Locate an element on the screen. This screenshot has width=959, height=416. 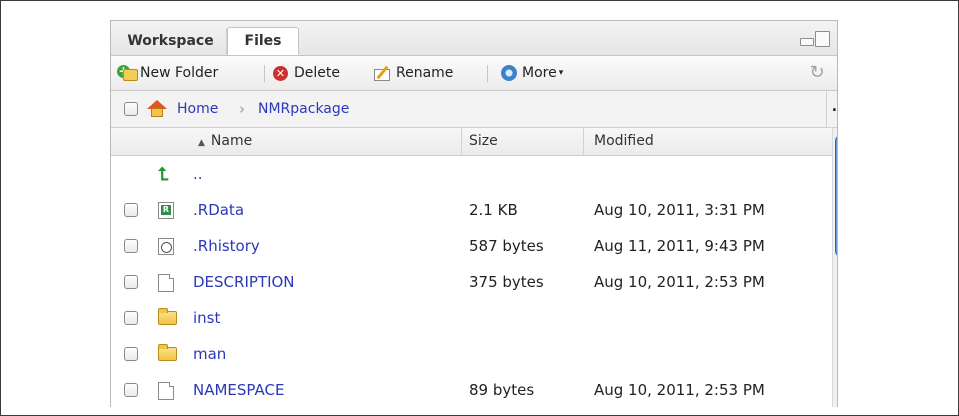
new-folder-button: + New Folder is located at coordinates (167, 73).